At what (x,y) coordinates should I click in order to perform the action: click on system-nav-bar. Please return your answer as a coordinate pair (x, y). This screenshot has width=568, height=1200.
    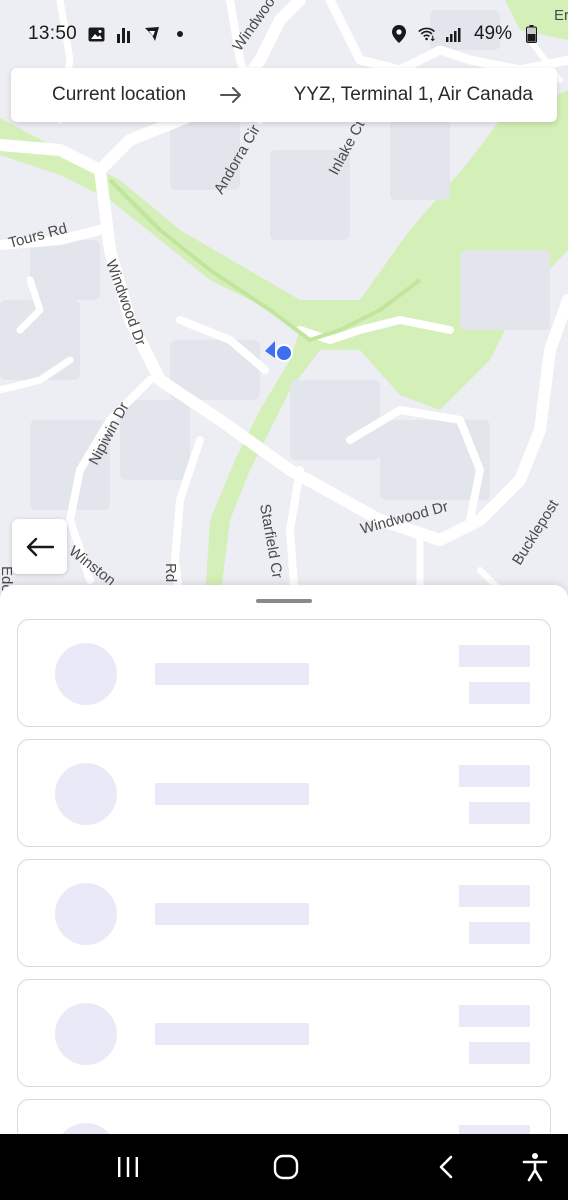
    Looking at the image, I should click on (284, 1167).